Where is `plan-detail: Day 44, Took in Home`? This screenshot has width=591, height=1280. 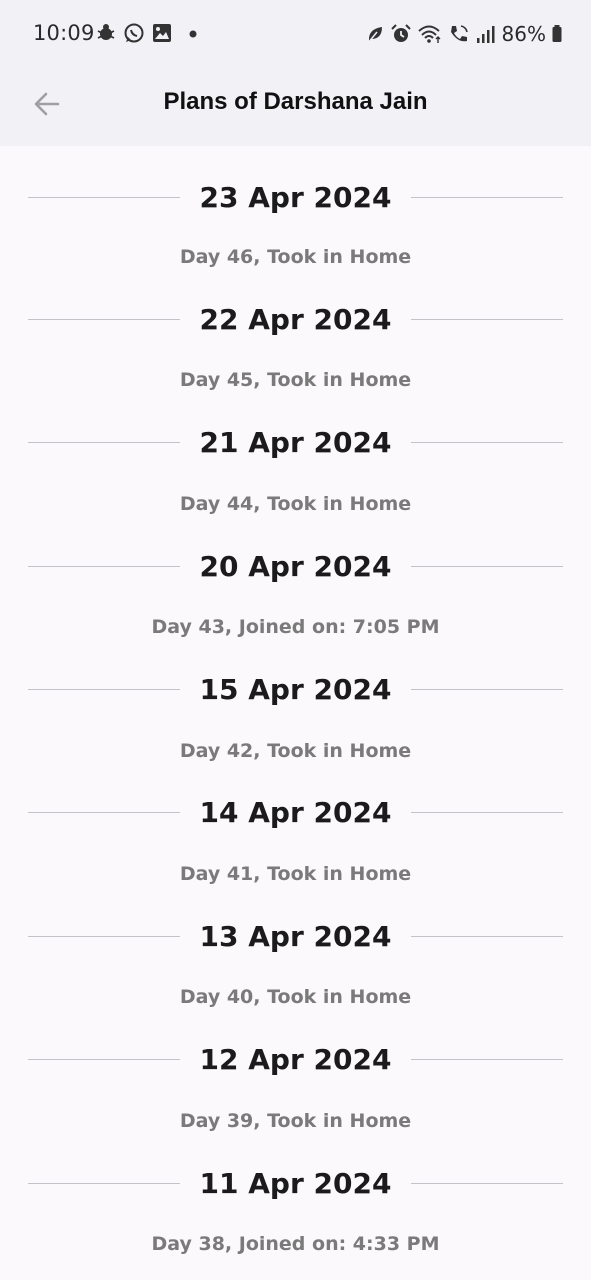 plan-detail: Day 44, Took in Home is located at coordinates (295, 503).